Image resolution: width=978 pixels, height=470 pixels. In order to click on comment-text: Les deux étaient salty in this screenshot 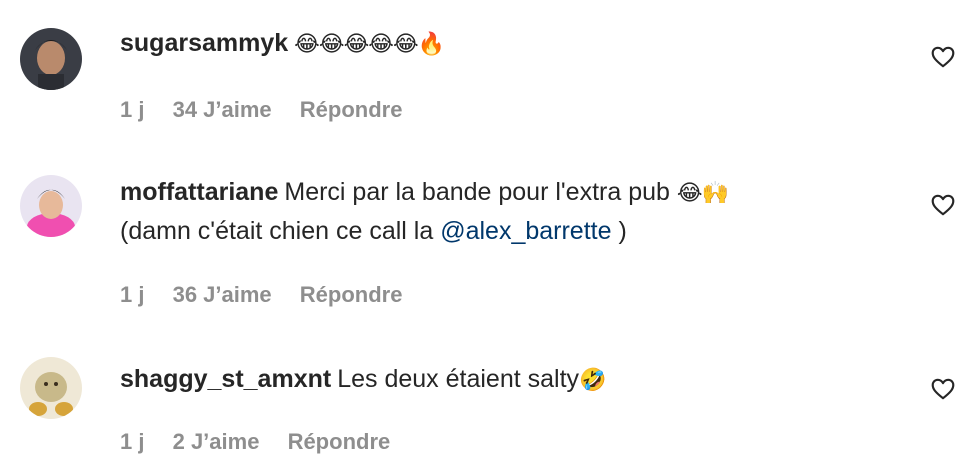, I will do `click(458, 379)`.